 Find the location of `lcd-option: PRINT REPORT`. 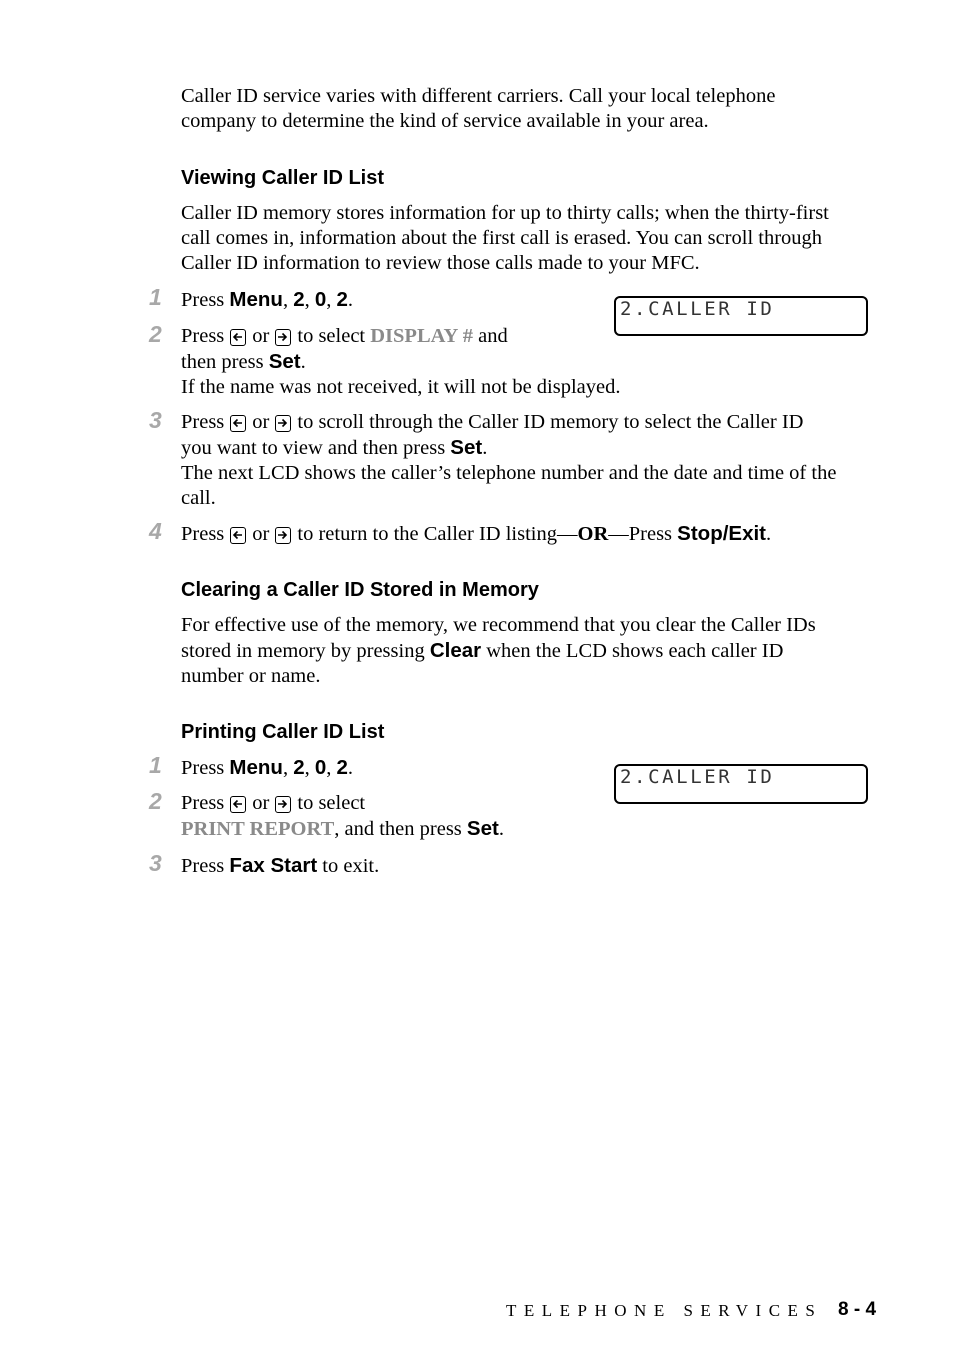

lcd-option: PRINT REPORT is located at coordinates (258, 829).